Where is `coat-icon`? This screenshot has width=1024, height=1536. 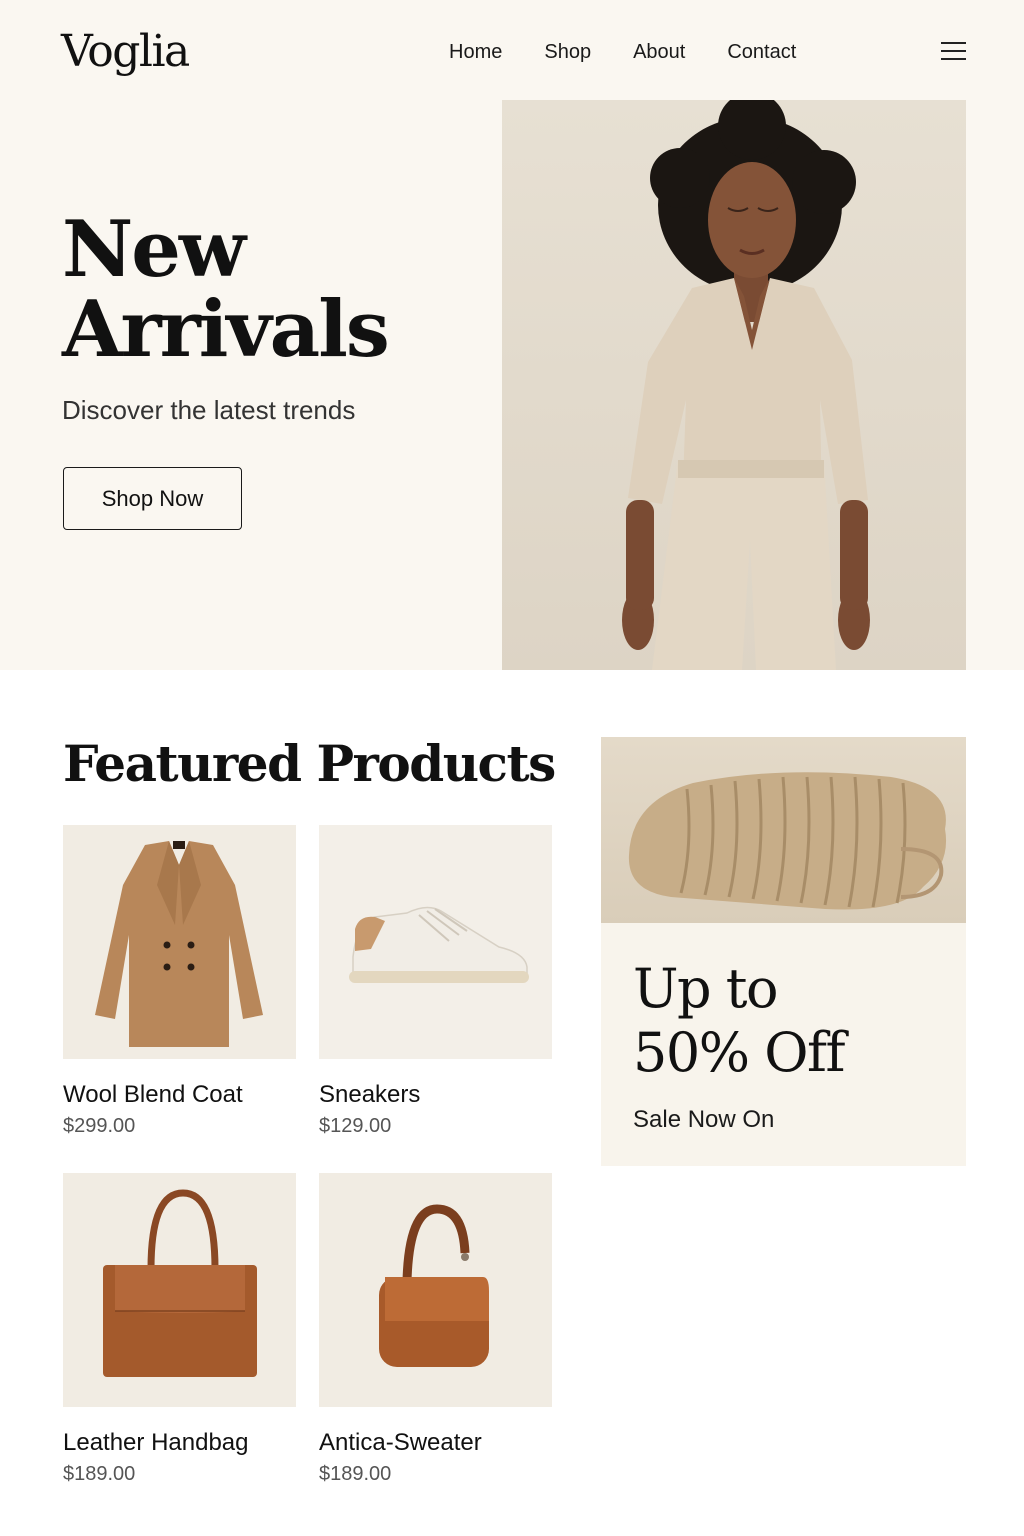 coat-icon is located at coordinates (179, 944).